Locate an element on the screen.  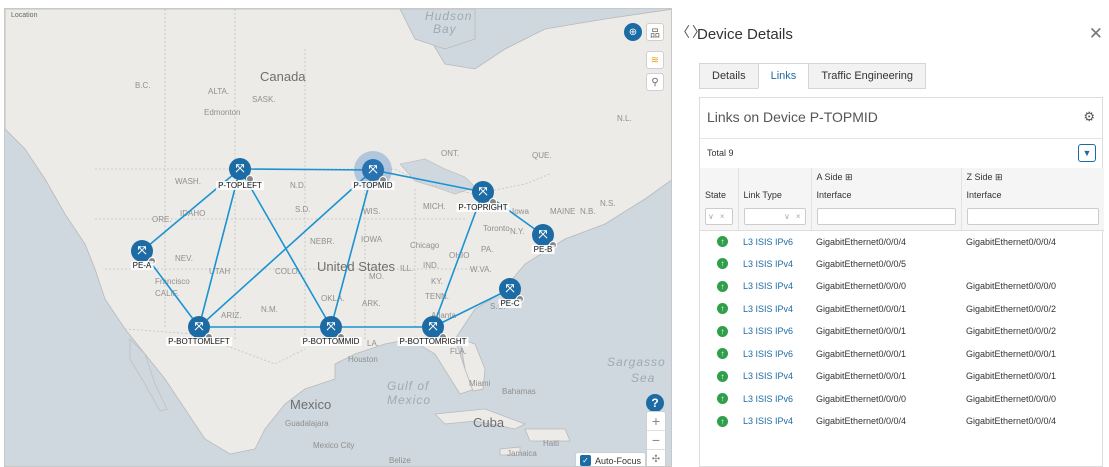
help-icon: ? is located at coordinates (655, 403).